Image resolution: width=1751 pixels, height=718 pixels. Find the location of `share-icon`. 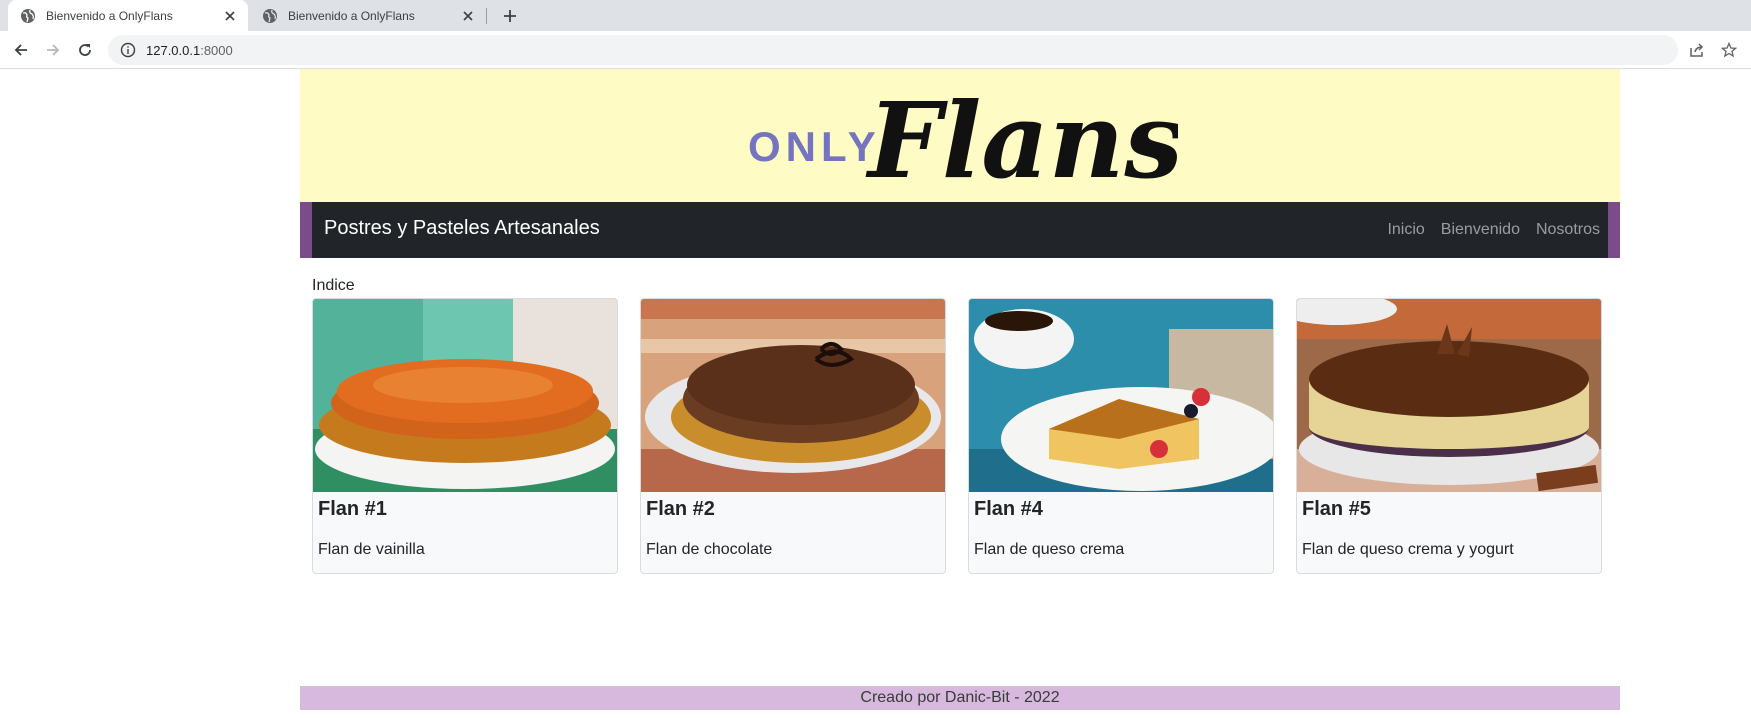

share-icon is located at coordinates (1697, 50).